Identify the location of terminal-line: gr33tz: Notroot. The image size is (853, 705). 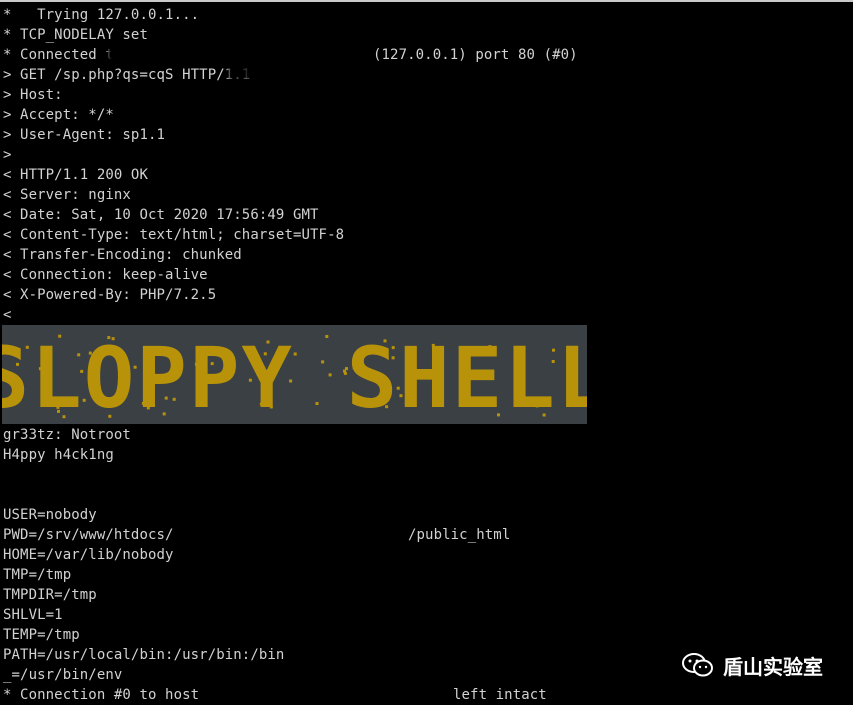
(67, 435).